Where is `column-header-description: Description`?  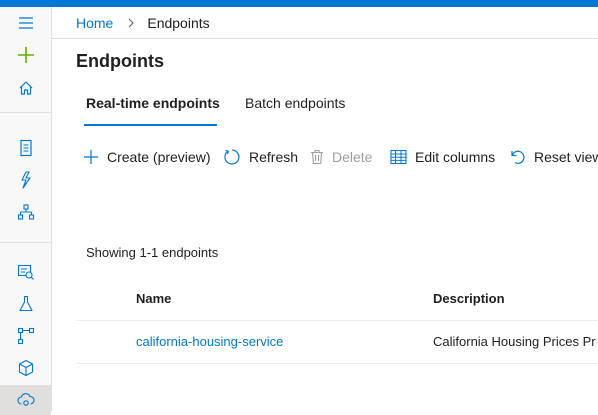
column-header-description: Description is located at coordinates (469, 298).